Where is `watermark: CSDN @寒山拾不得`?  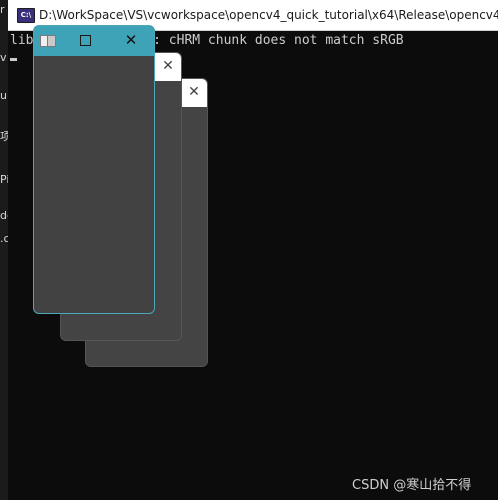 watermark: CSDN @寒山拾不得 is located at coordinates (412, 485).